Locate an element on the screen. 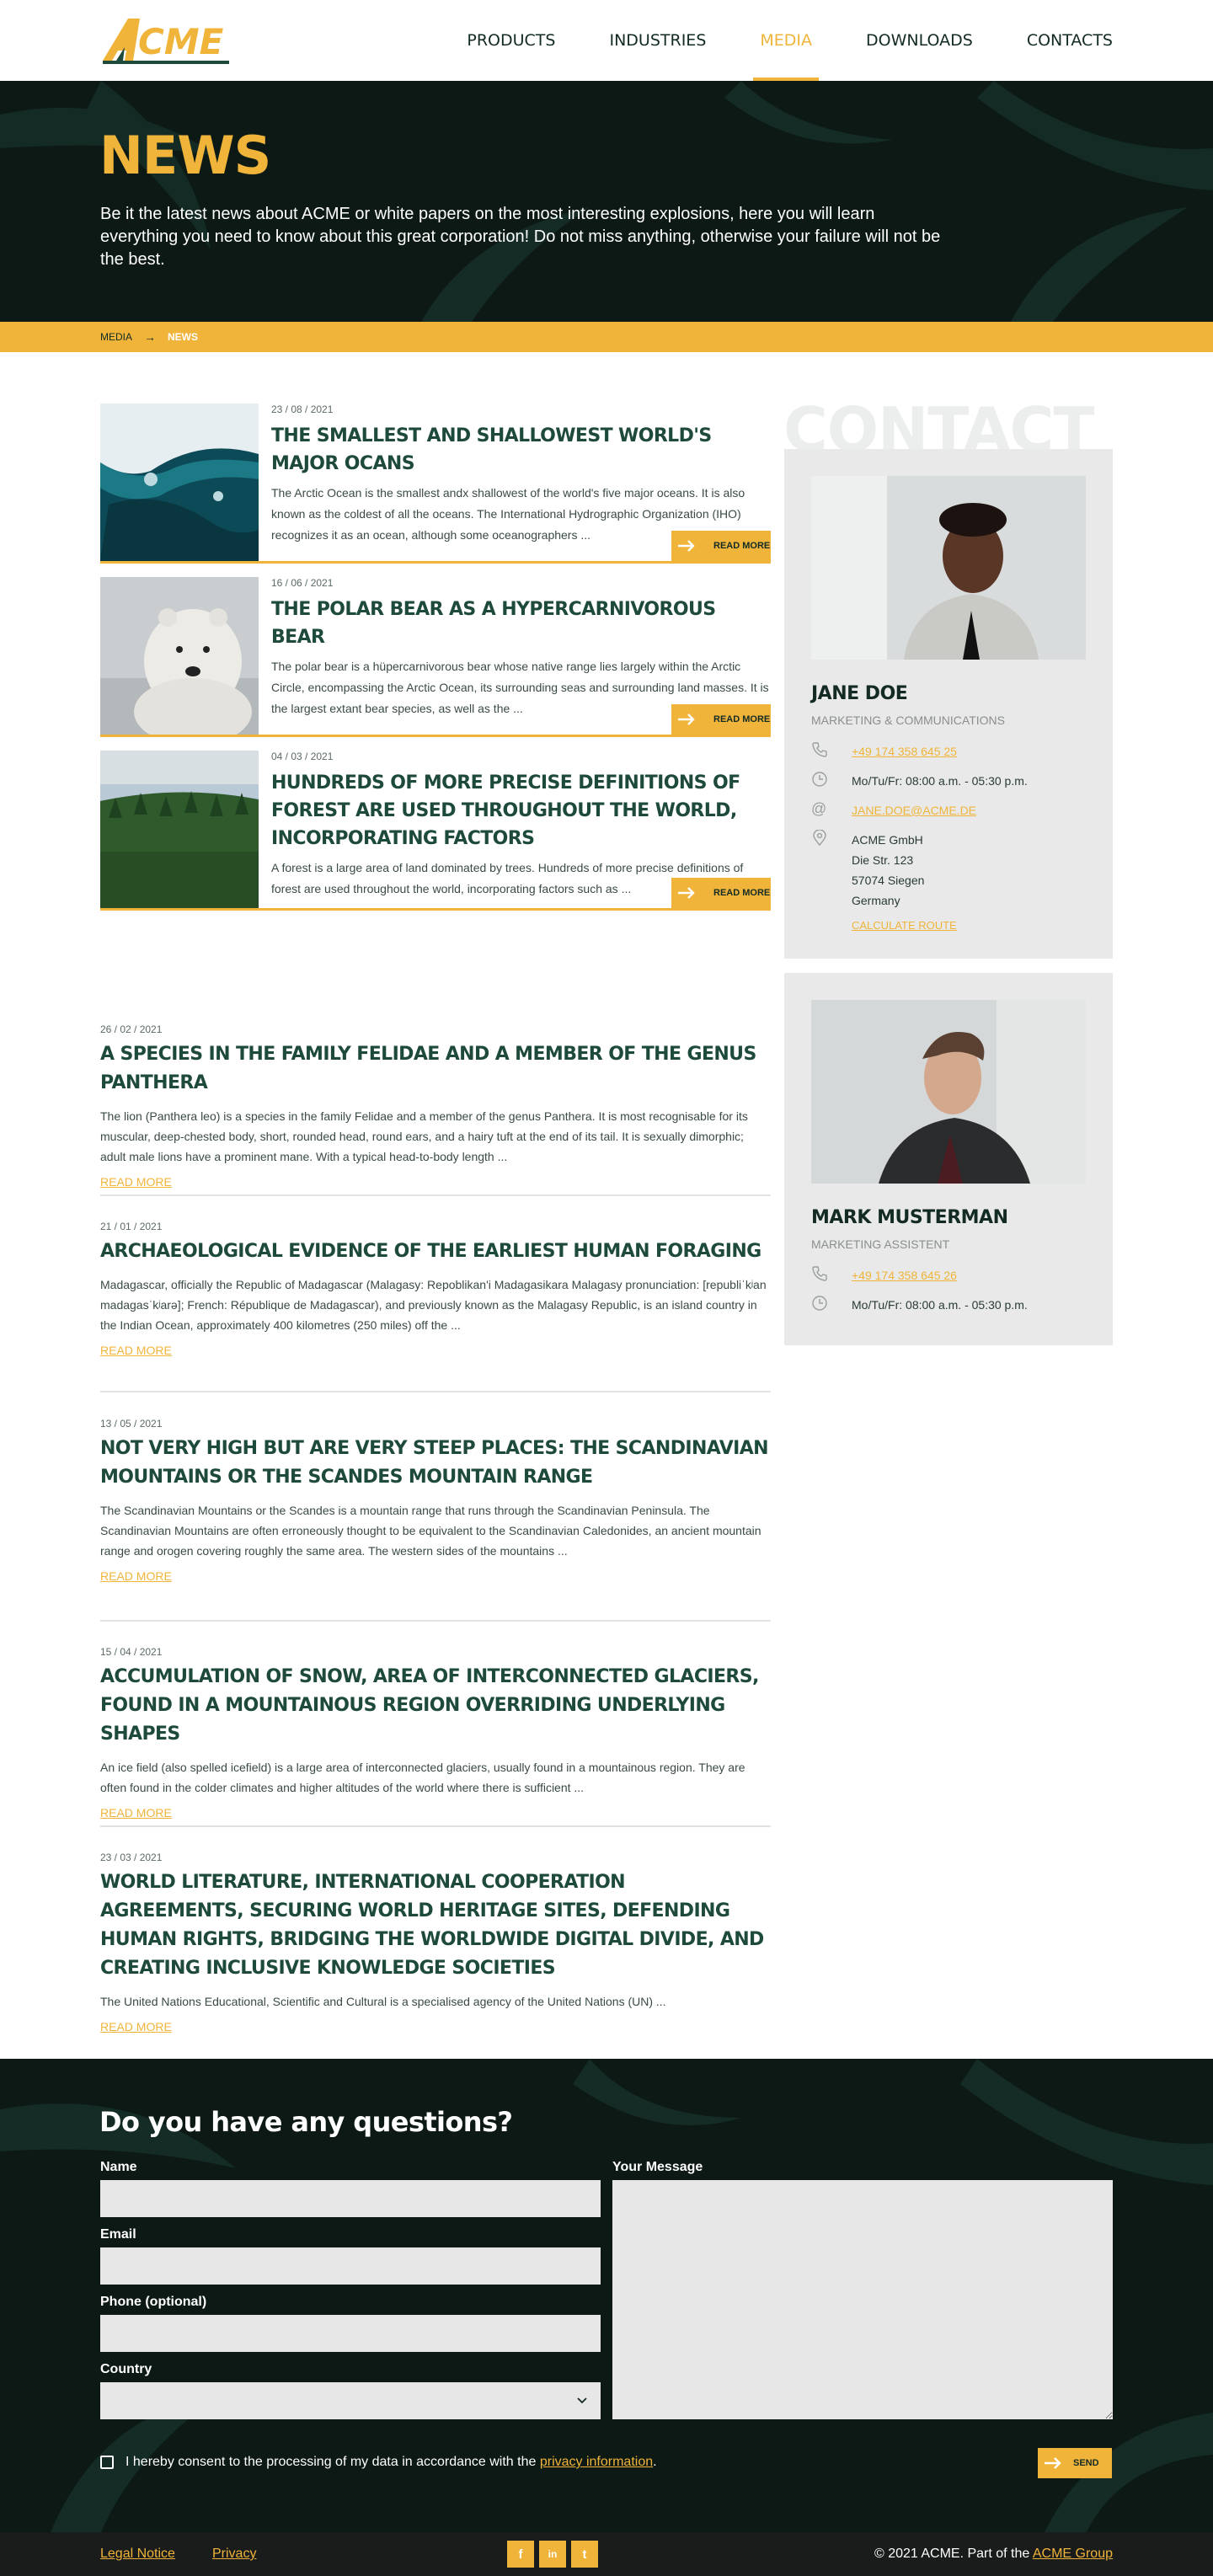 This screenshot has height=2576, width=1213. forest-image is located at coordinates (179, 829).